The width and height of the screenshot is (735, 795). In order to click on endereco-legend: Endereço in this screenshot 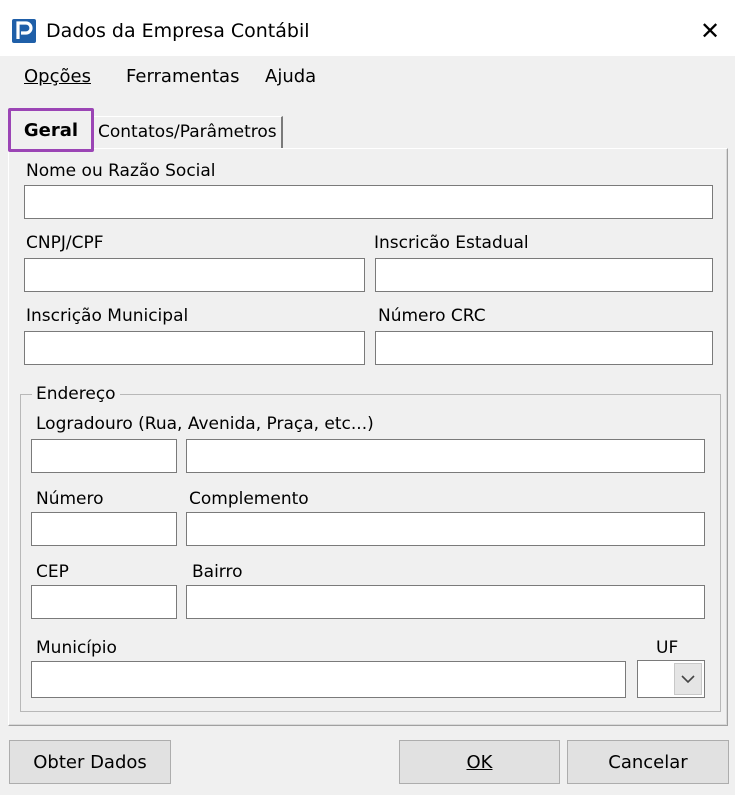, I will do `click(76, 394)`.